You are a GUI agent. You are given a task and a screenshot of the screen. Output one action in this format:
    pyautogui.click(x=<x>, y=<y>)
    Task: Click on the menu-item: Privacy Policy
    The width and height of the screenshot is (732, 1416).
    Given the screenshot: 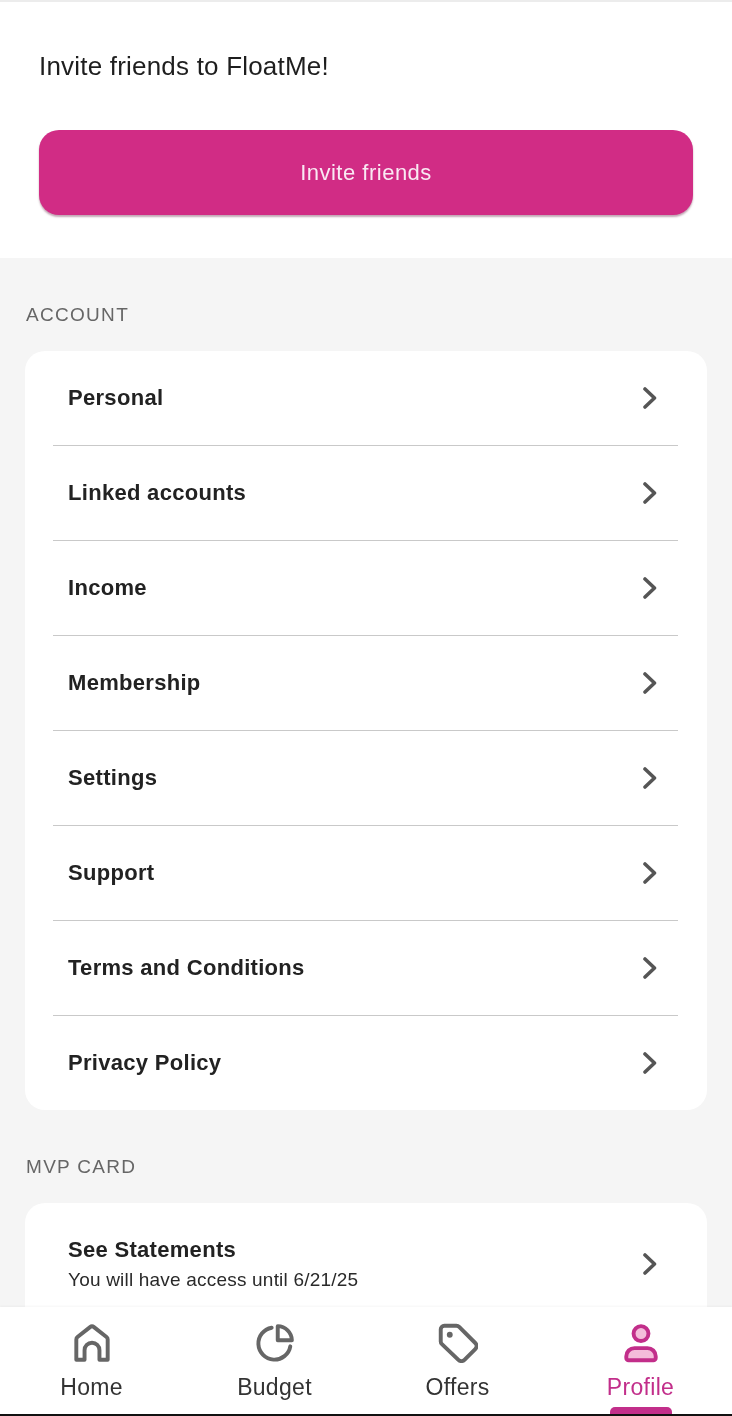 What is the action you would take?
    pyautogui.click(x=365, y=1063)
    